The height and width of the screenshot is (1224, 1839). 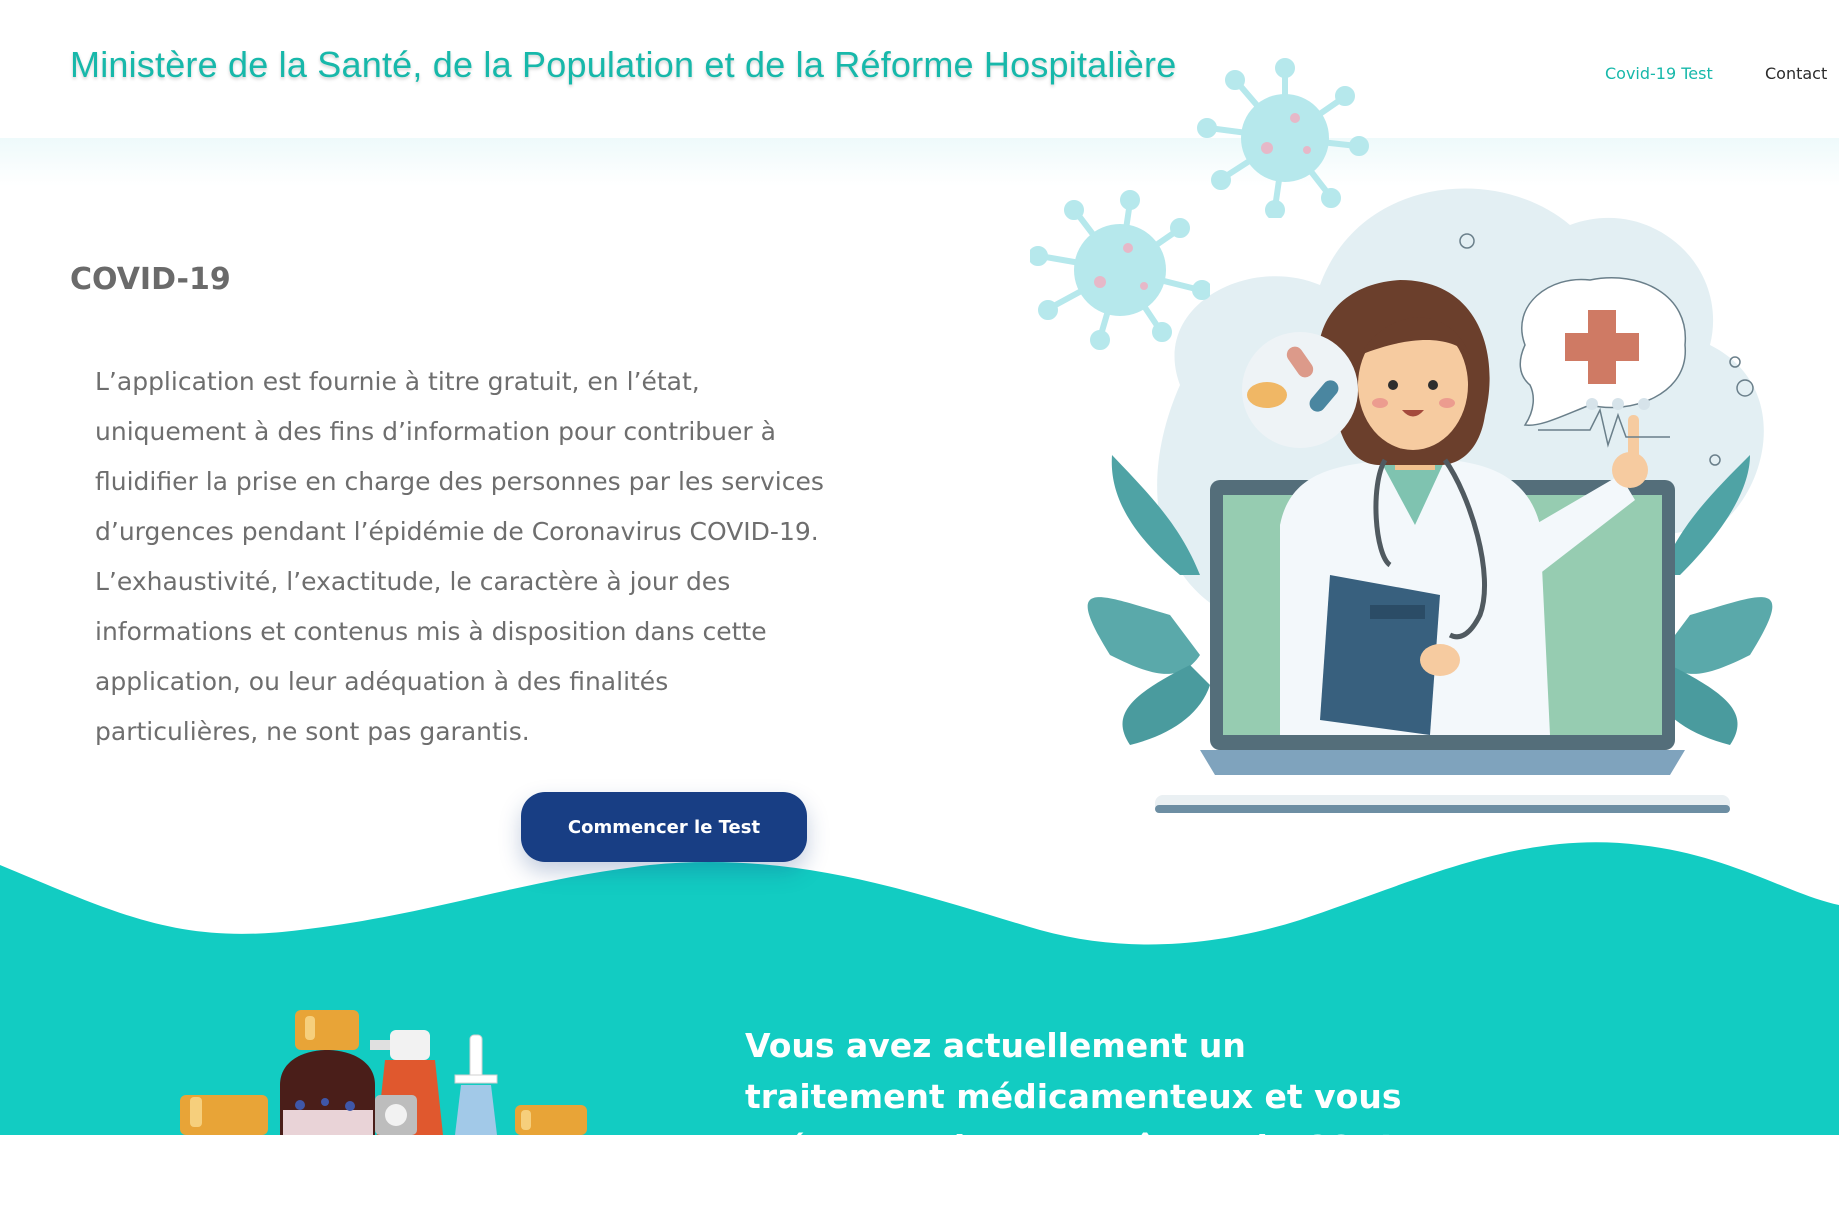 What do you see at coordinates (919, 76) in the screenshot?
I see `main-nav: Covid-19 Test Contact` at bounding box center [919, 76].